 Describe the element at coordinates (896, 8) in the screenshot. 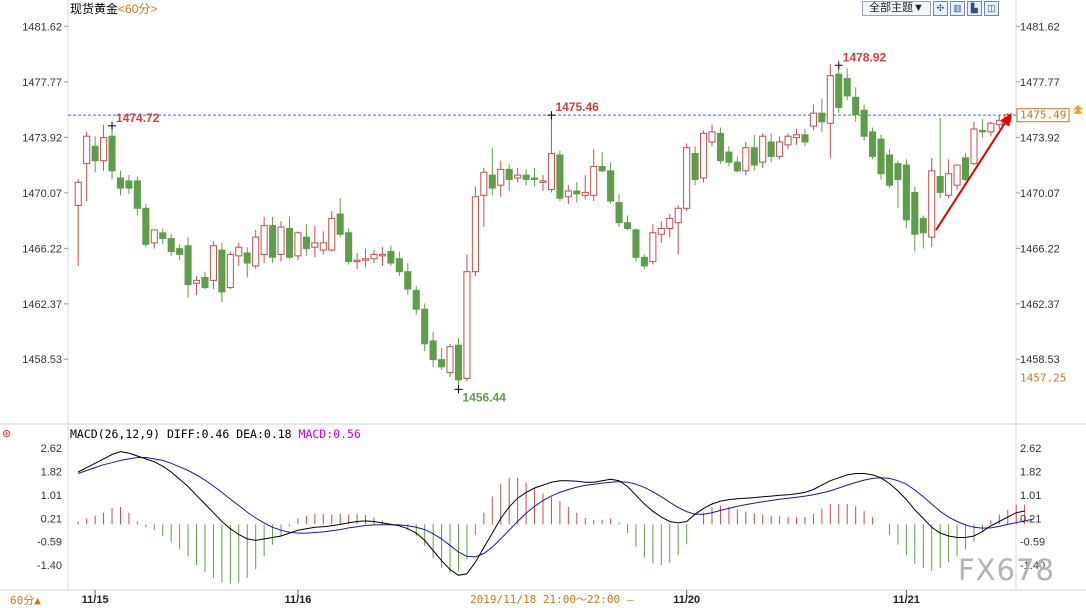

I see `theme-dropdown: 全部主题▼` at that location.